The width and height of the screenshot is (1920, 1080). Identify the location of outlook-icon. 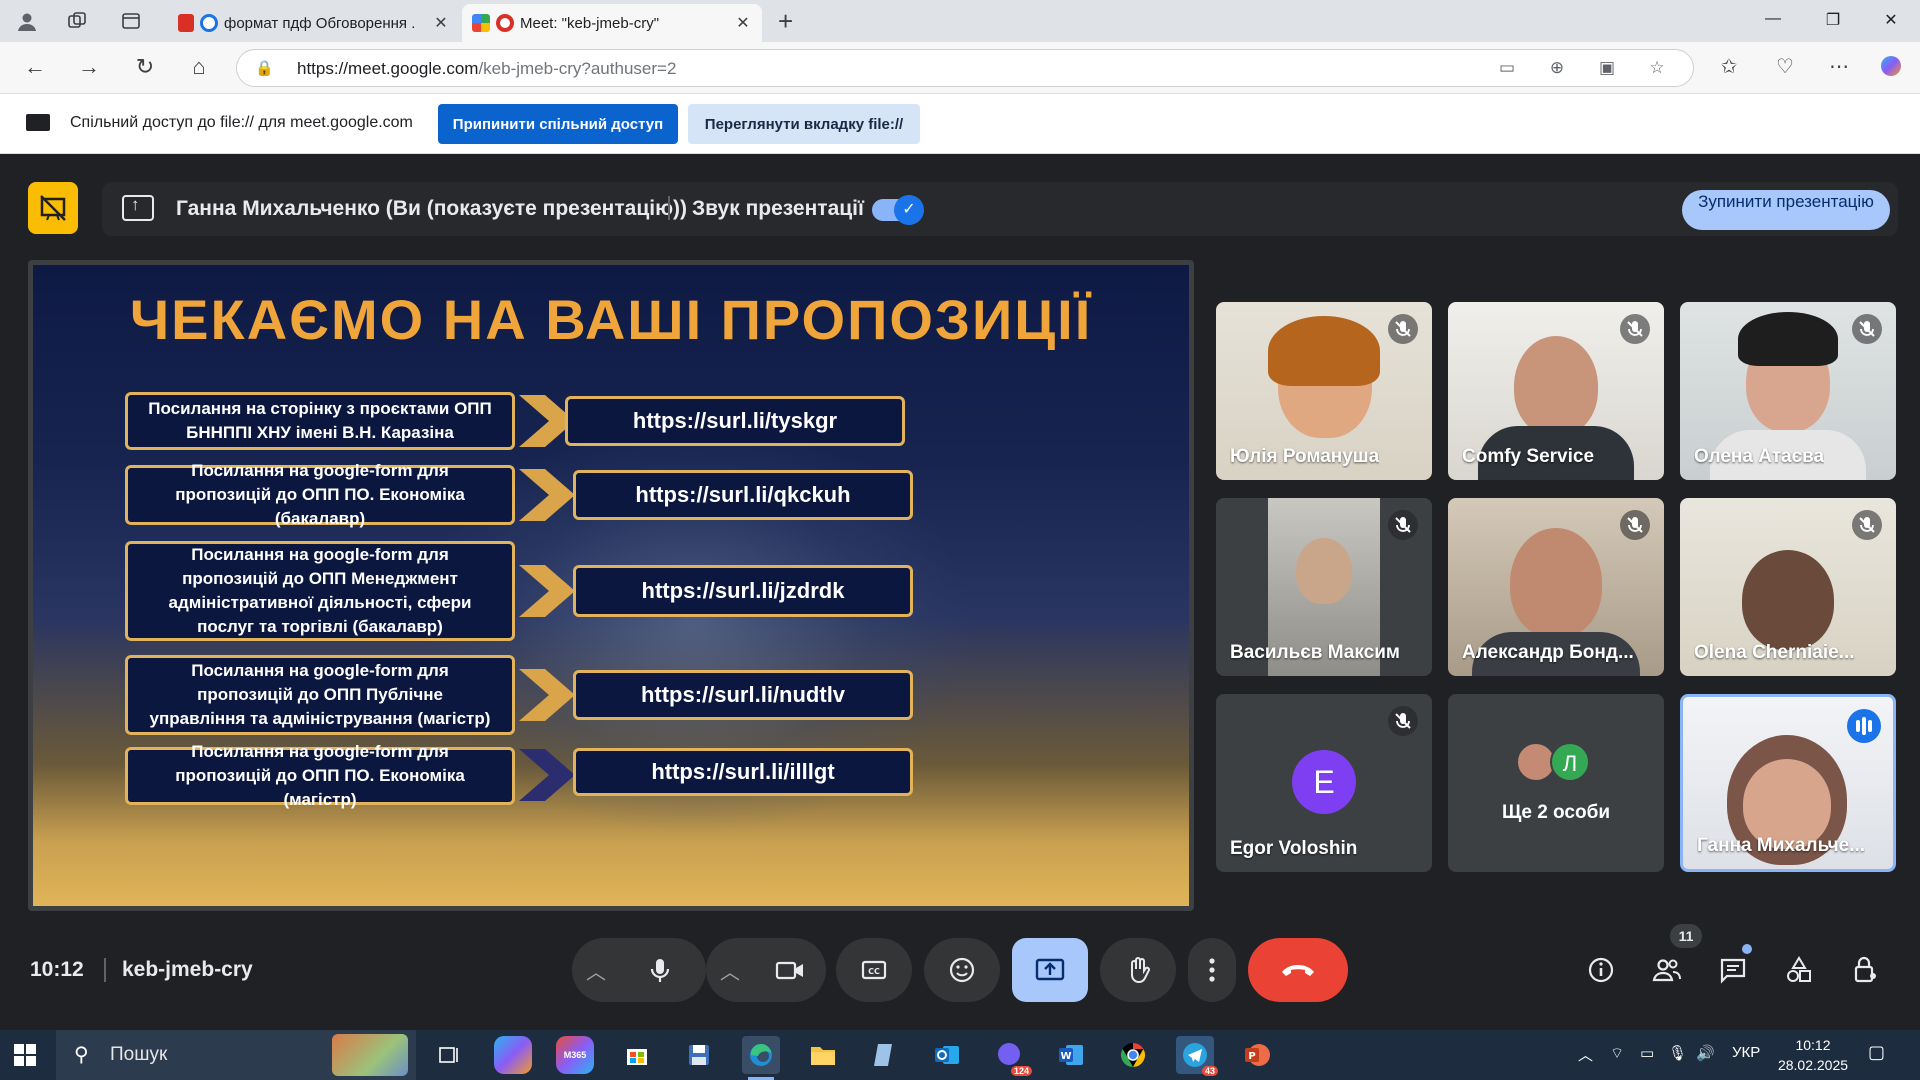
(947, 1055).